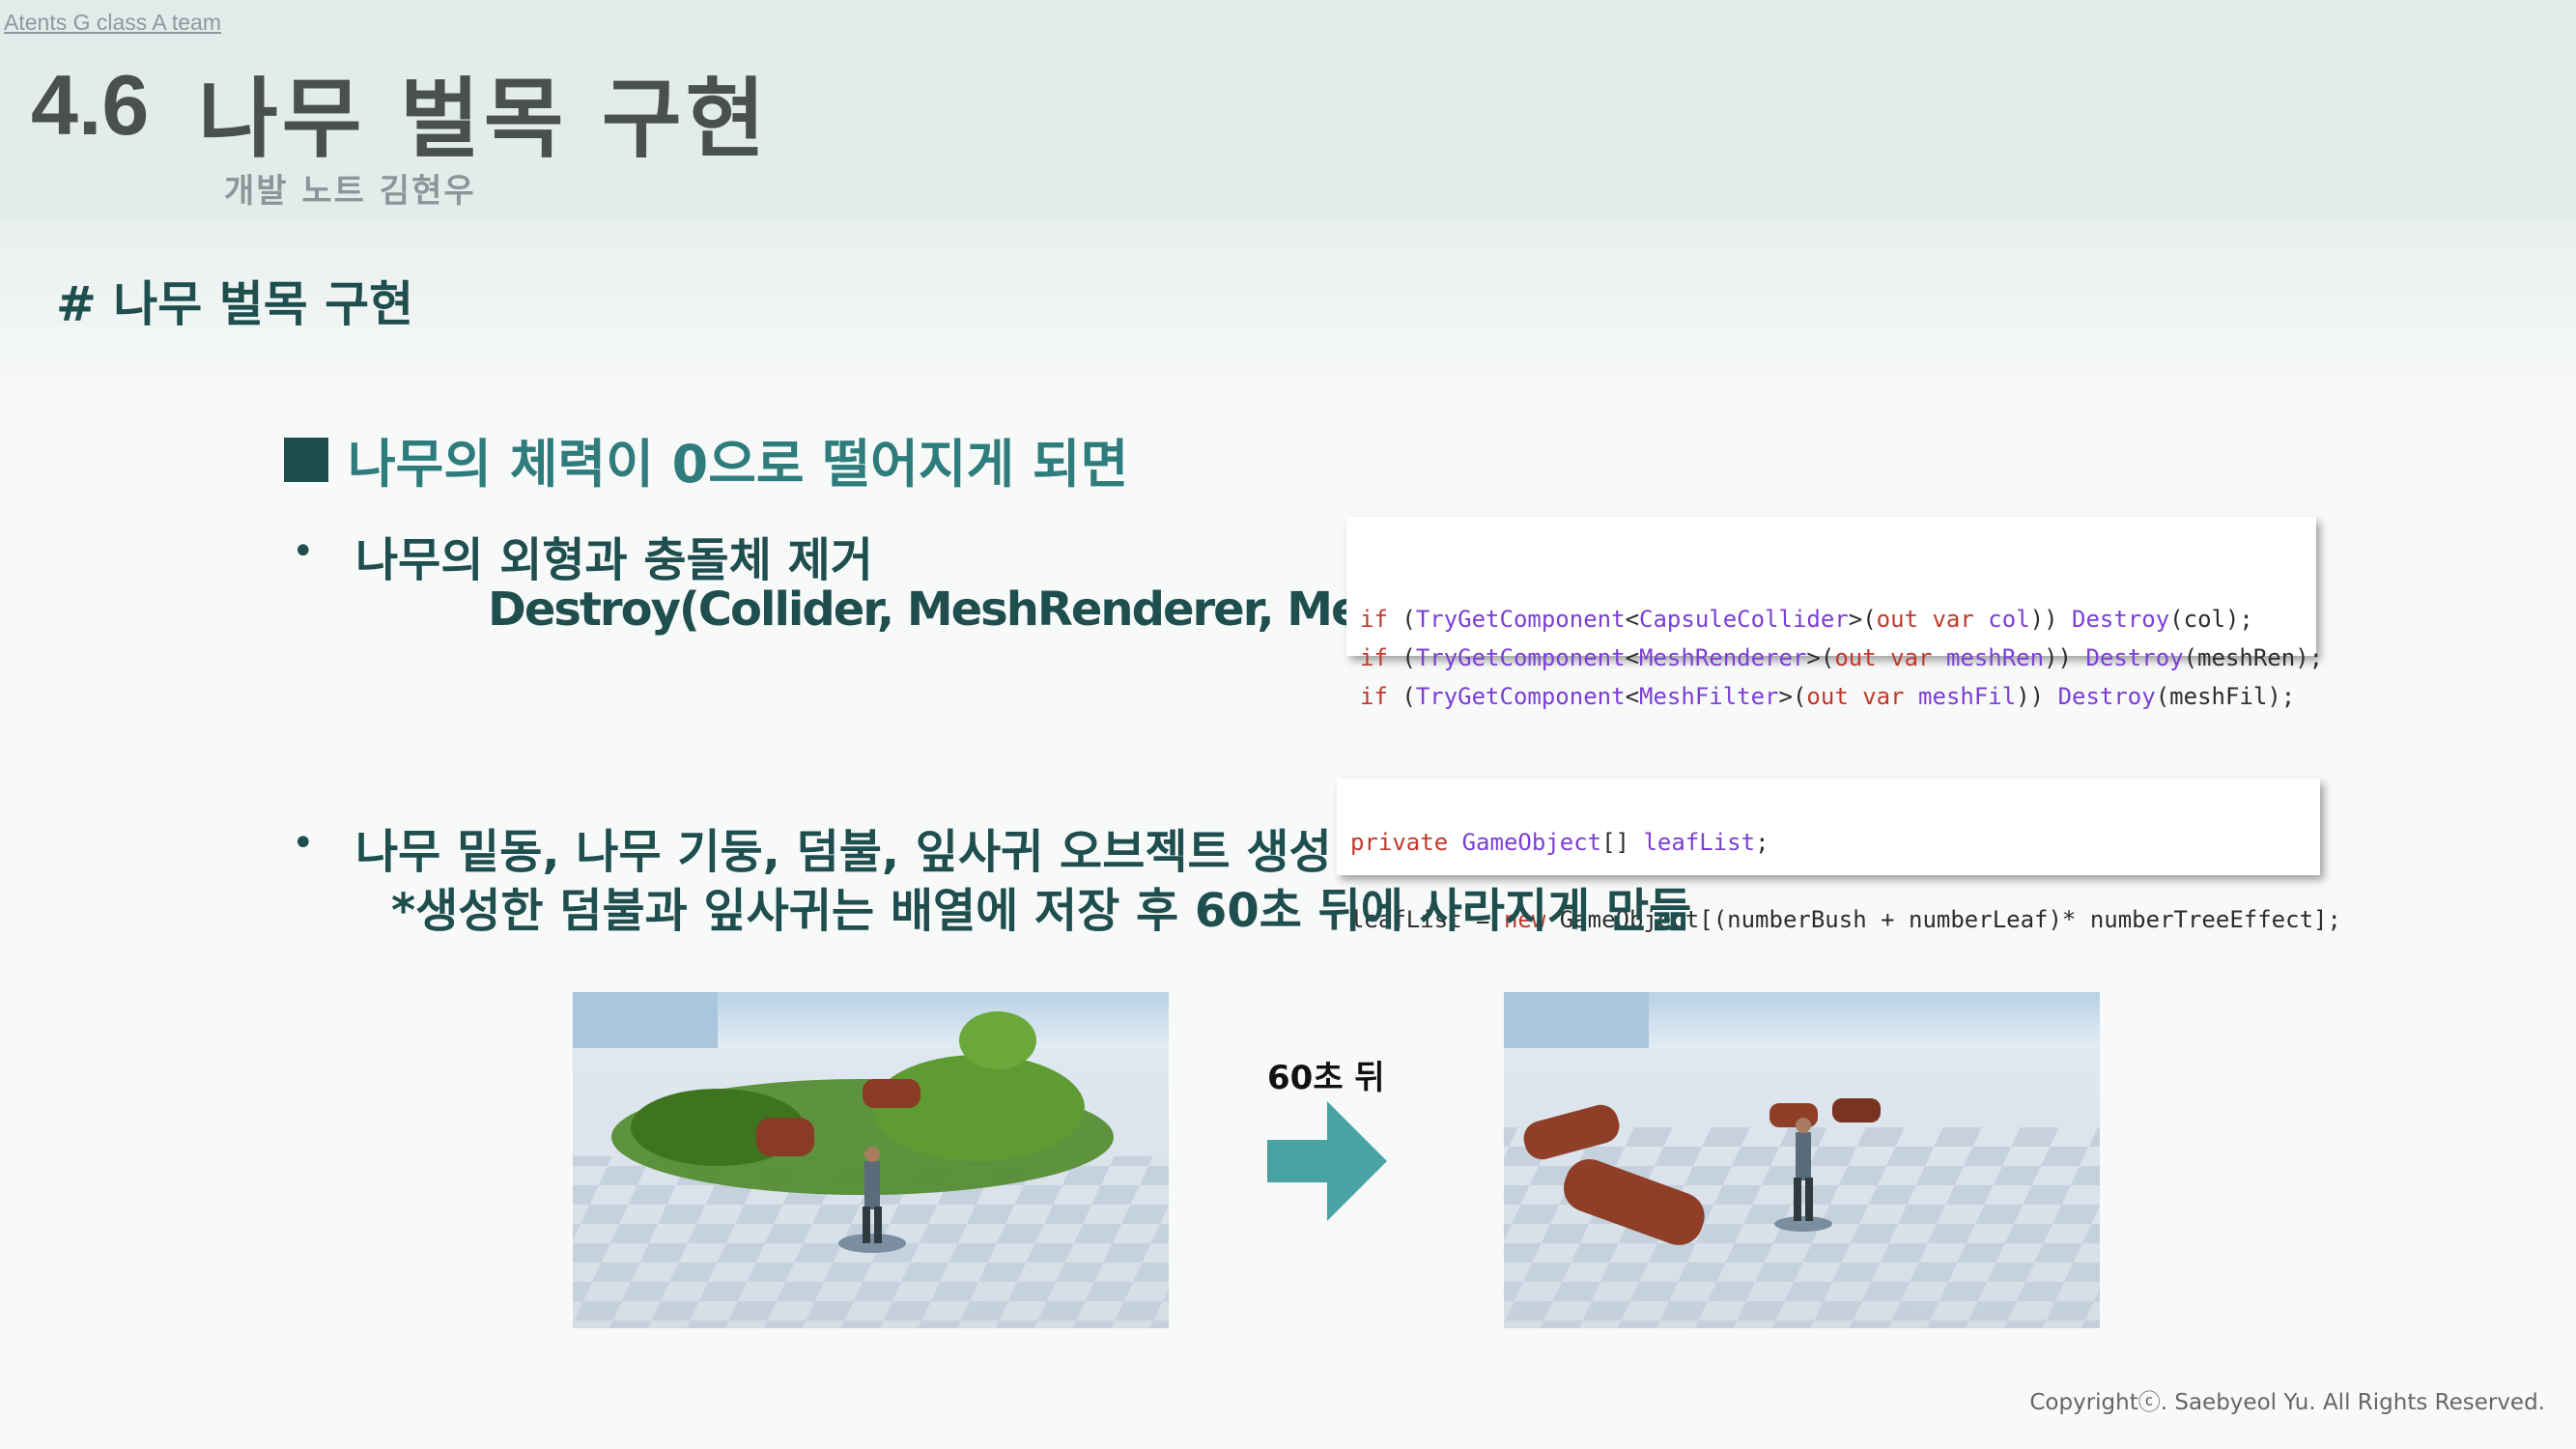 The width and height of the screenshot is (2576, 1449). What do you see at coordinates (1326, 1078) in the screenshot?
I see `arrow-label: 60초 뒤` at bounding box center [1326, 1078].